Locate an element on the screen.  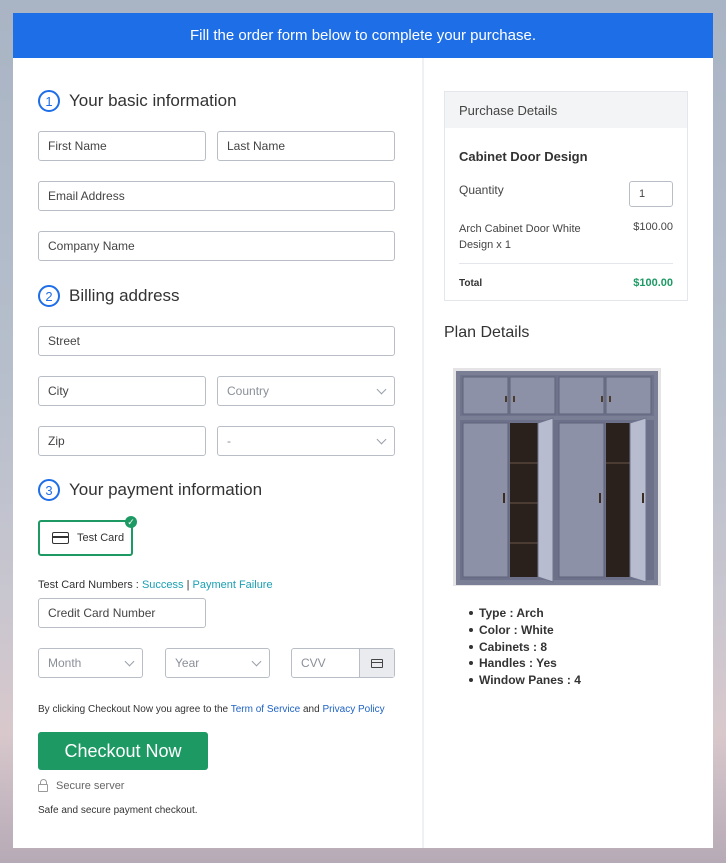
zip-field: Zip is located at coordinates (122, 441).